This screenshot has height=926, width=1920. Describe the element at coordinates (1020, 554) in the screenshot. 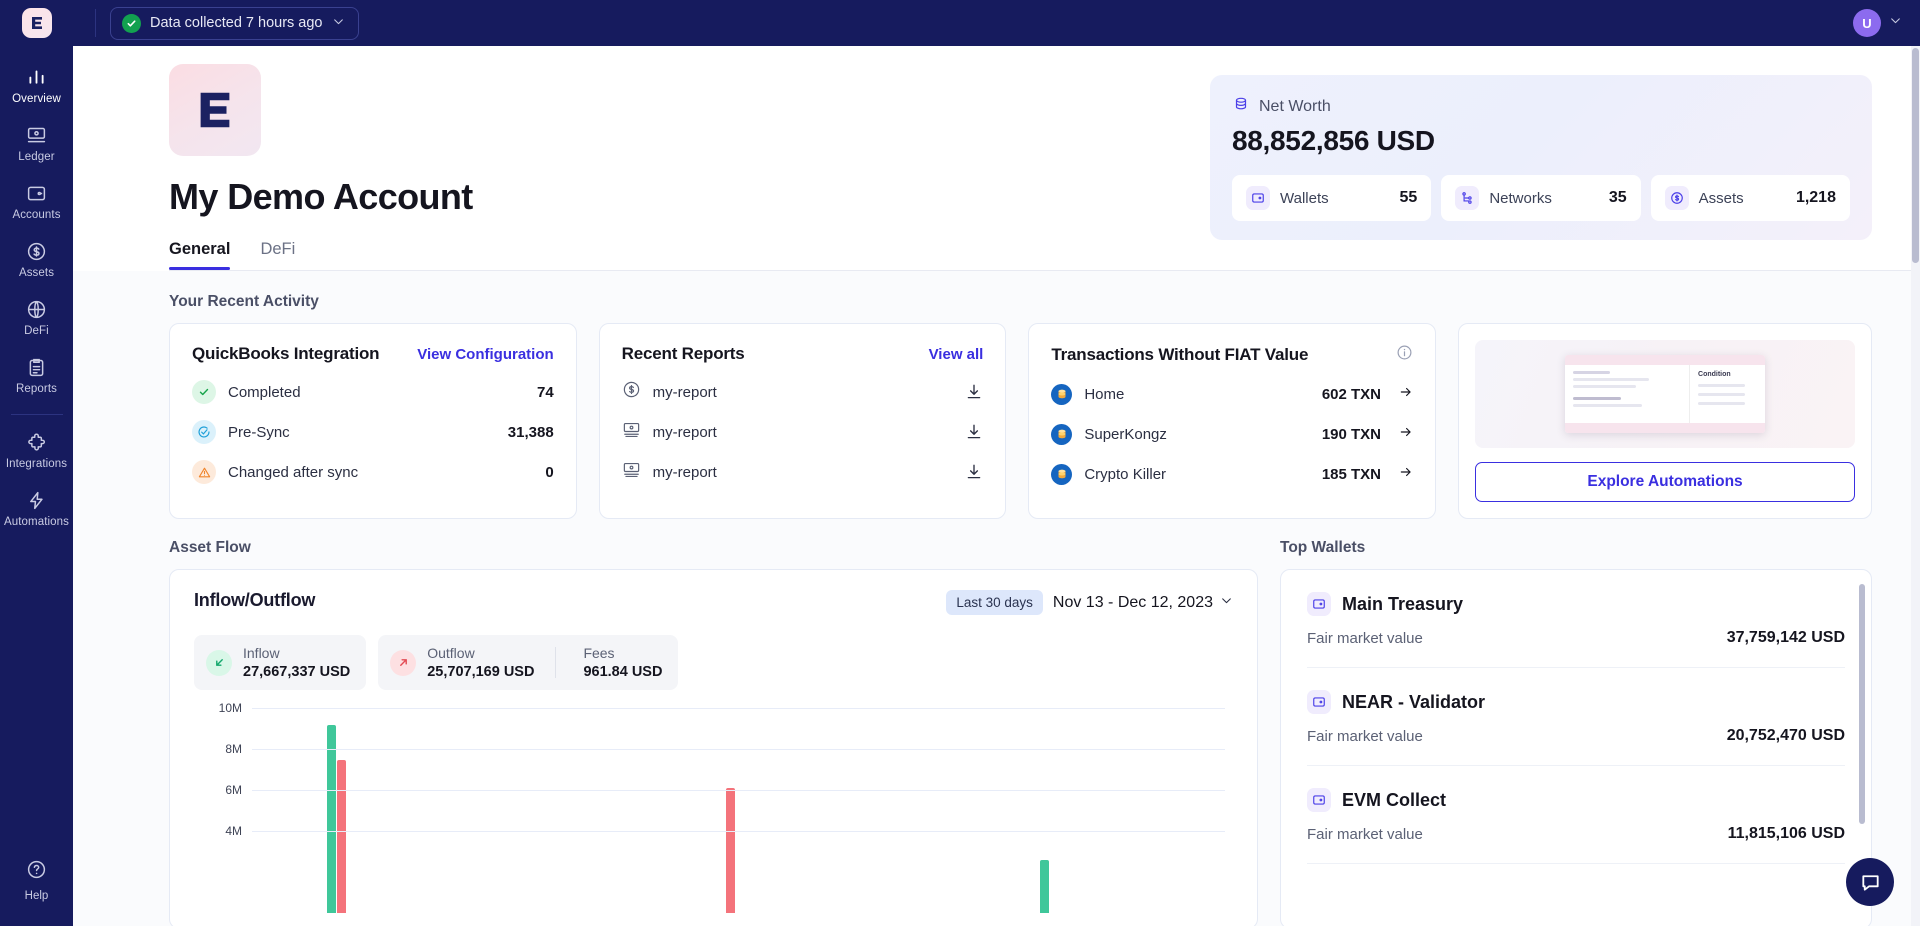

I see `lower-section-headings: Asset Flow Top Wallets` at that location.